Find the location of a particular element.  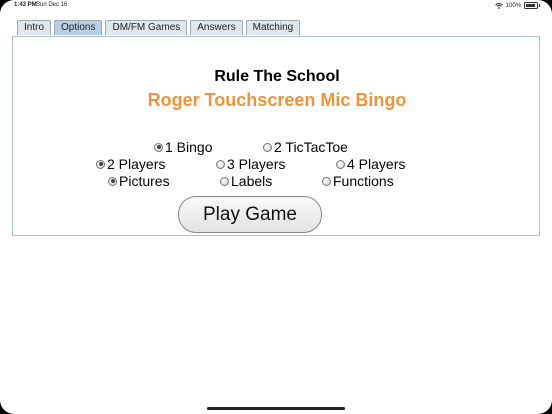

tab-options: Options is located at coordinates (78, 27).